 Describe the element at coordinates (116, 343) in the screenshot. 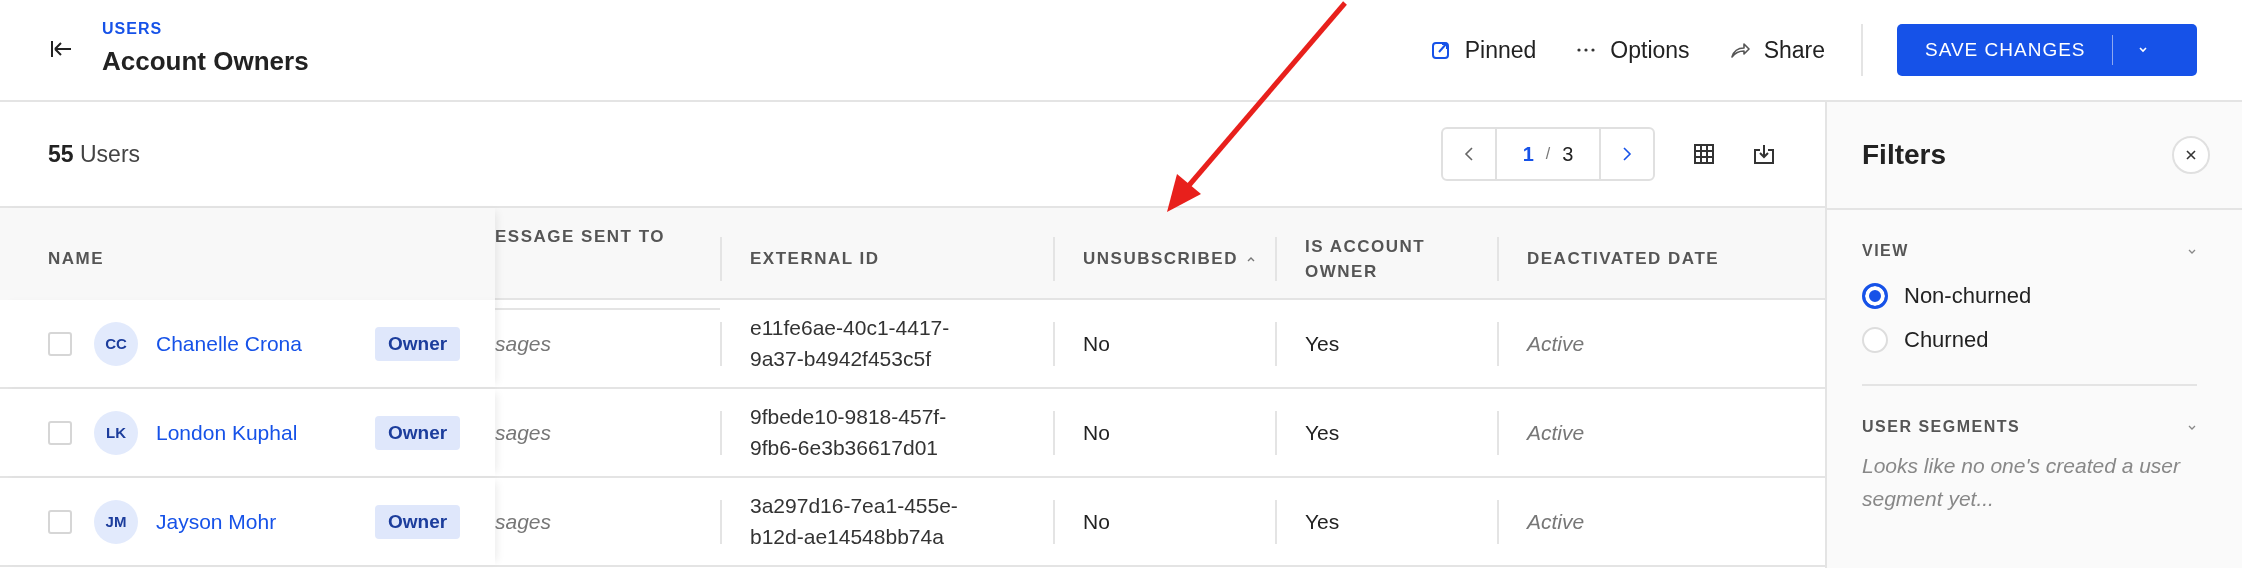

I see `avatar: CC` at that location.